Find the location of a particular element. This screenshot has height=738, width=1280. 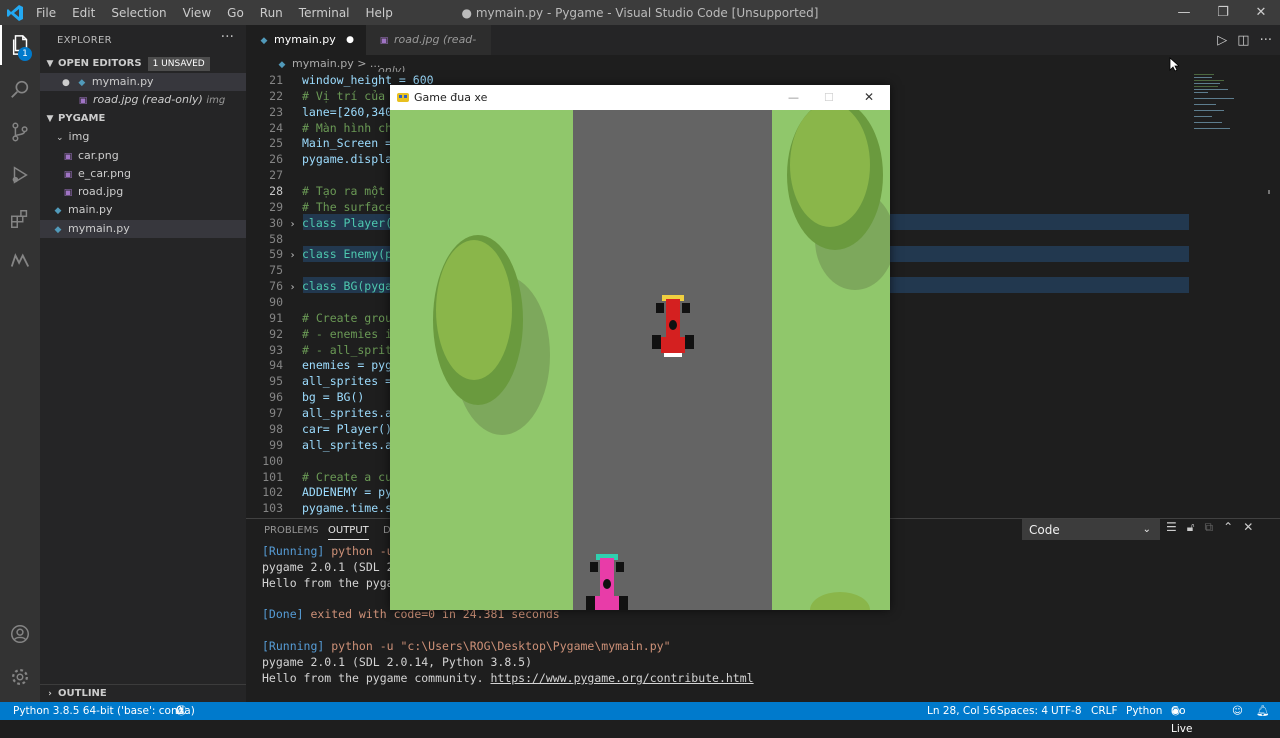

remote-activity is located at coordinates (20, 261).